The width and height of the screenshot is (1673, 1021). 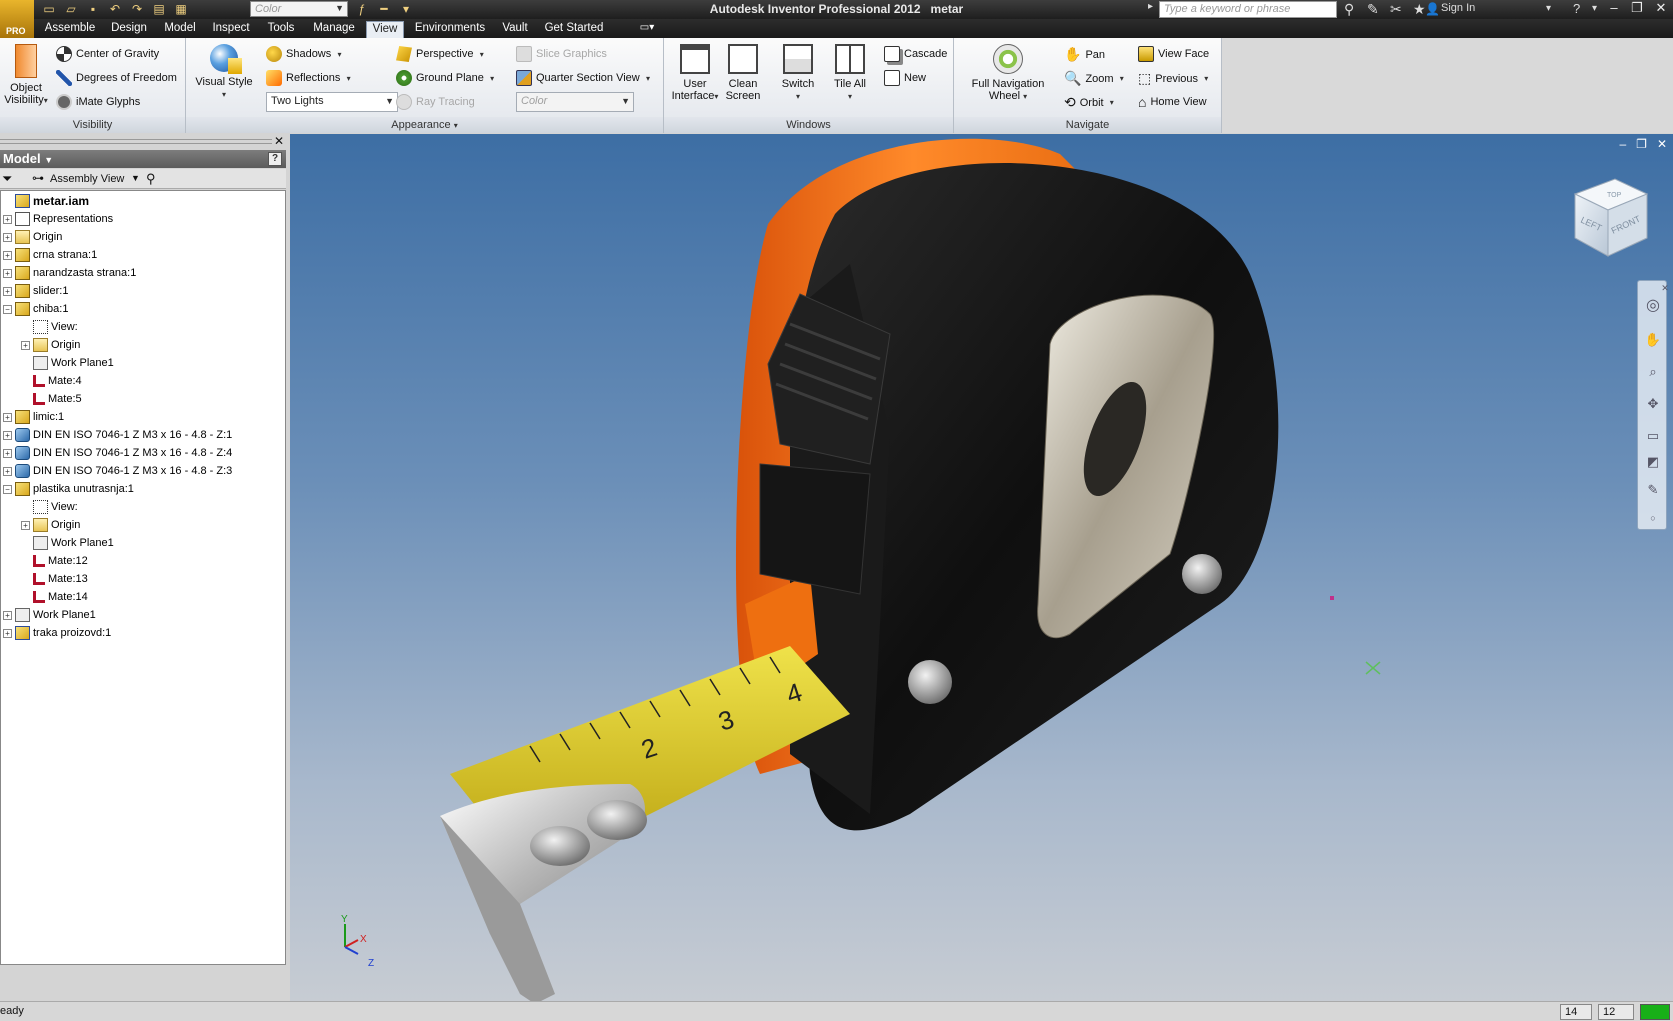 What do you see at coordinates (1173, 78) in the screenshot?
I see `previous-view-button: ⬚ Previous ▾` at bounding box center [1173, 78].